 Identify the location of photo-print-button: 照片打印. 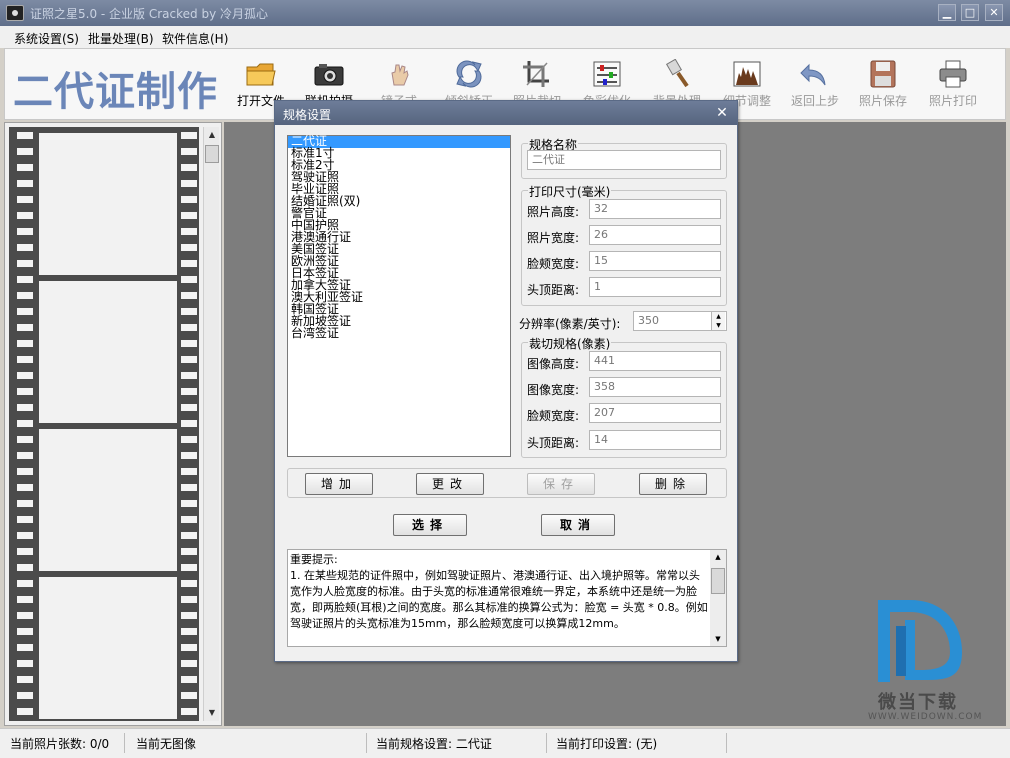
(953, 84).